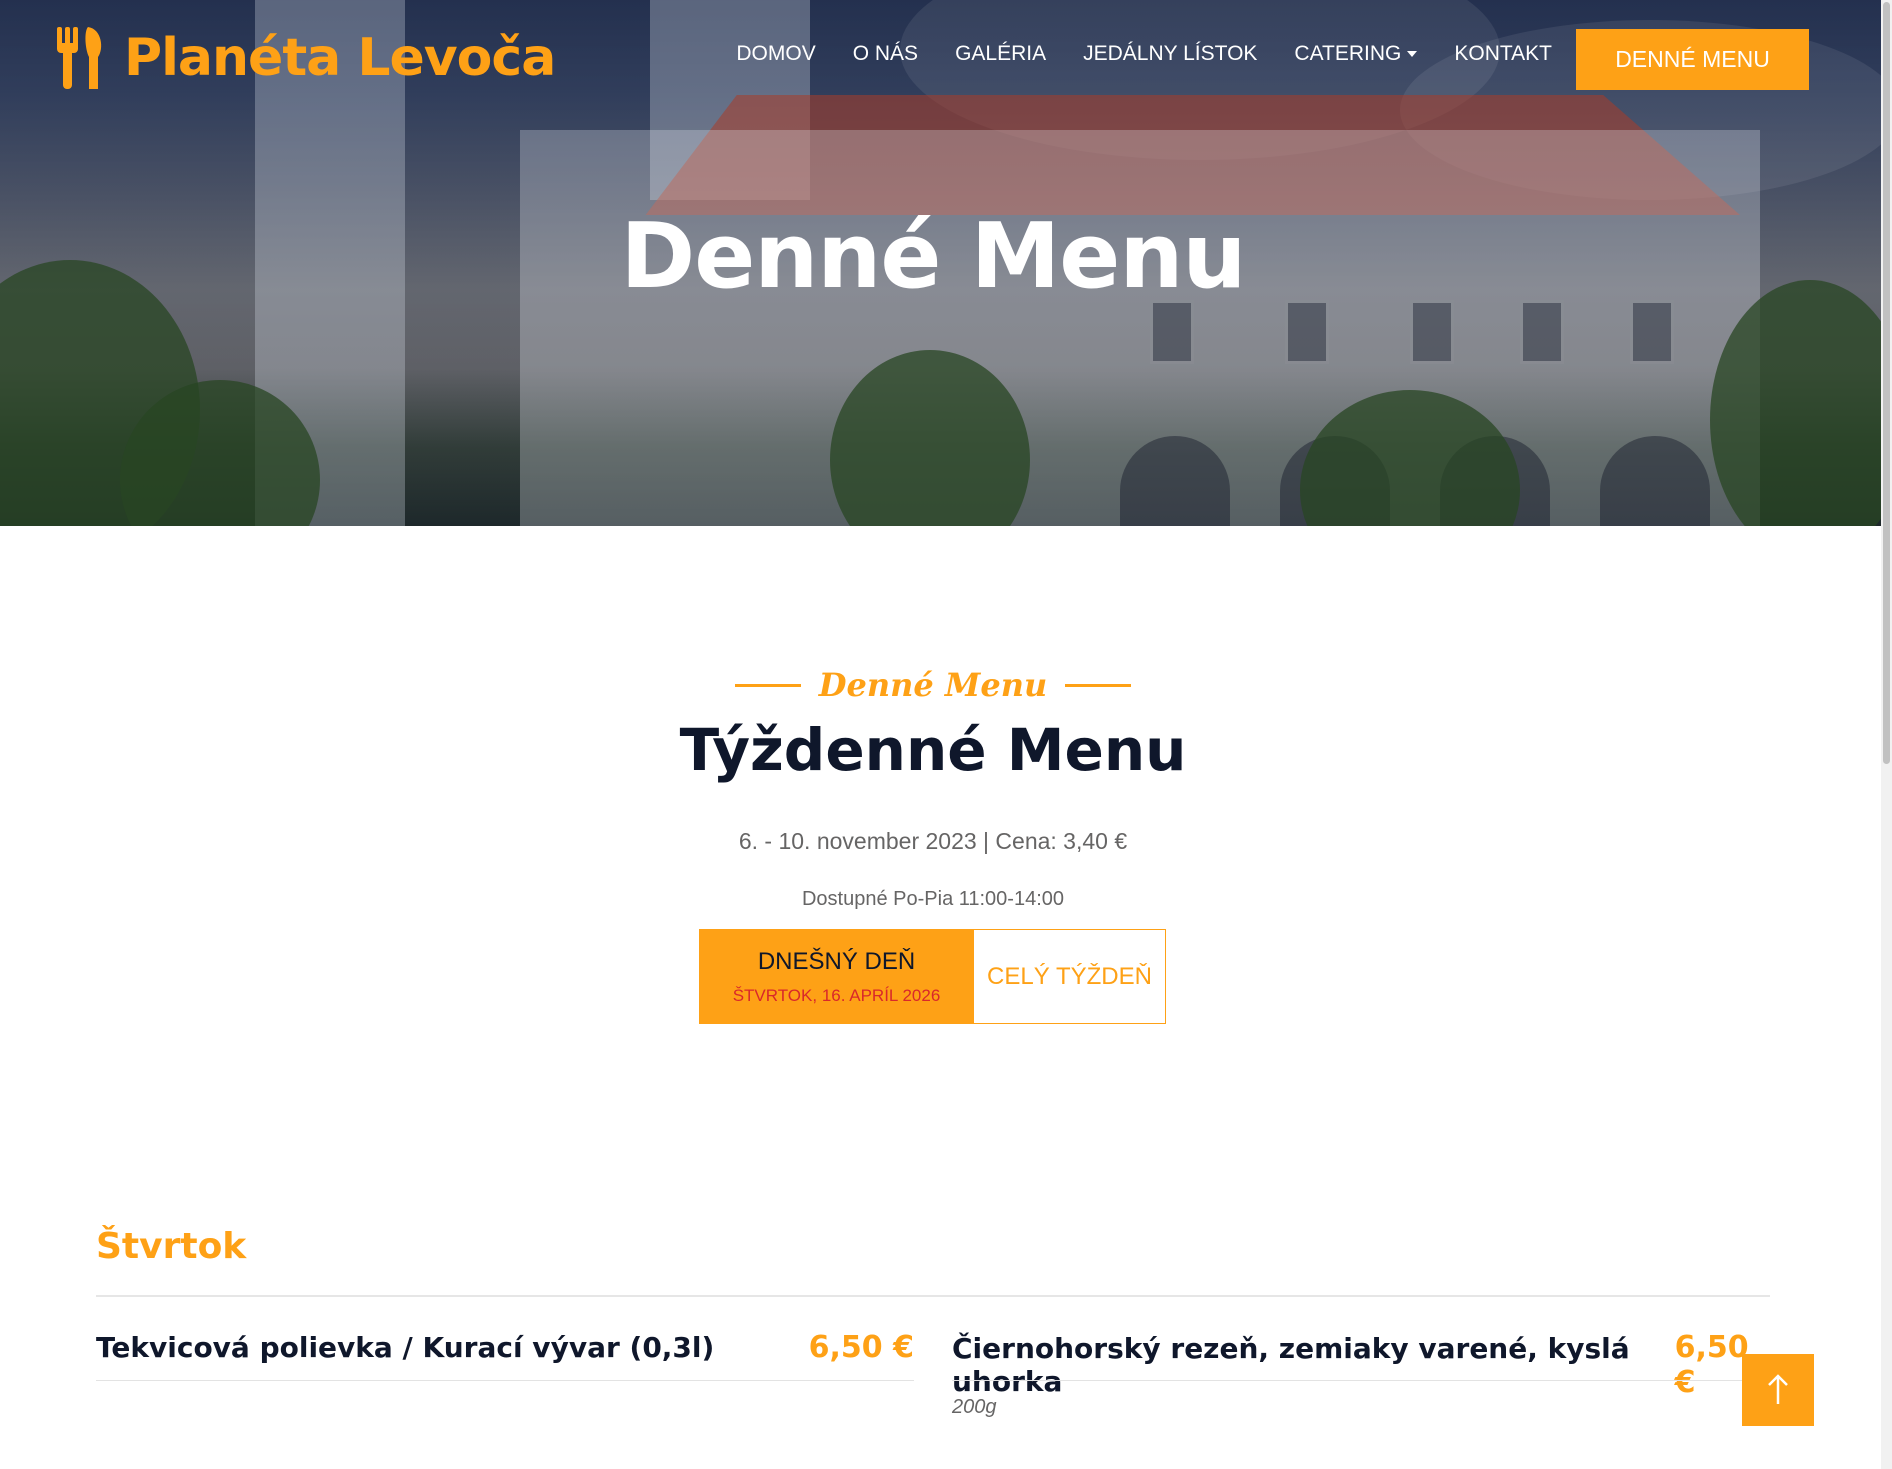 The image size is (1892, 1469). What do you see at coordinates (1070, 976) in the screenshot?
I see `tab-whole-week: CELÝ TÝŽDEŇ` at bounding box center [1070, 976].